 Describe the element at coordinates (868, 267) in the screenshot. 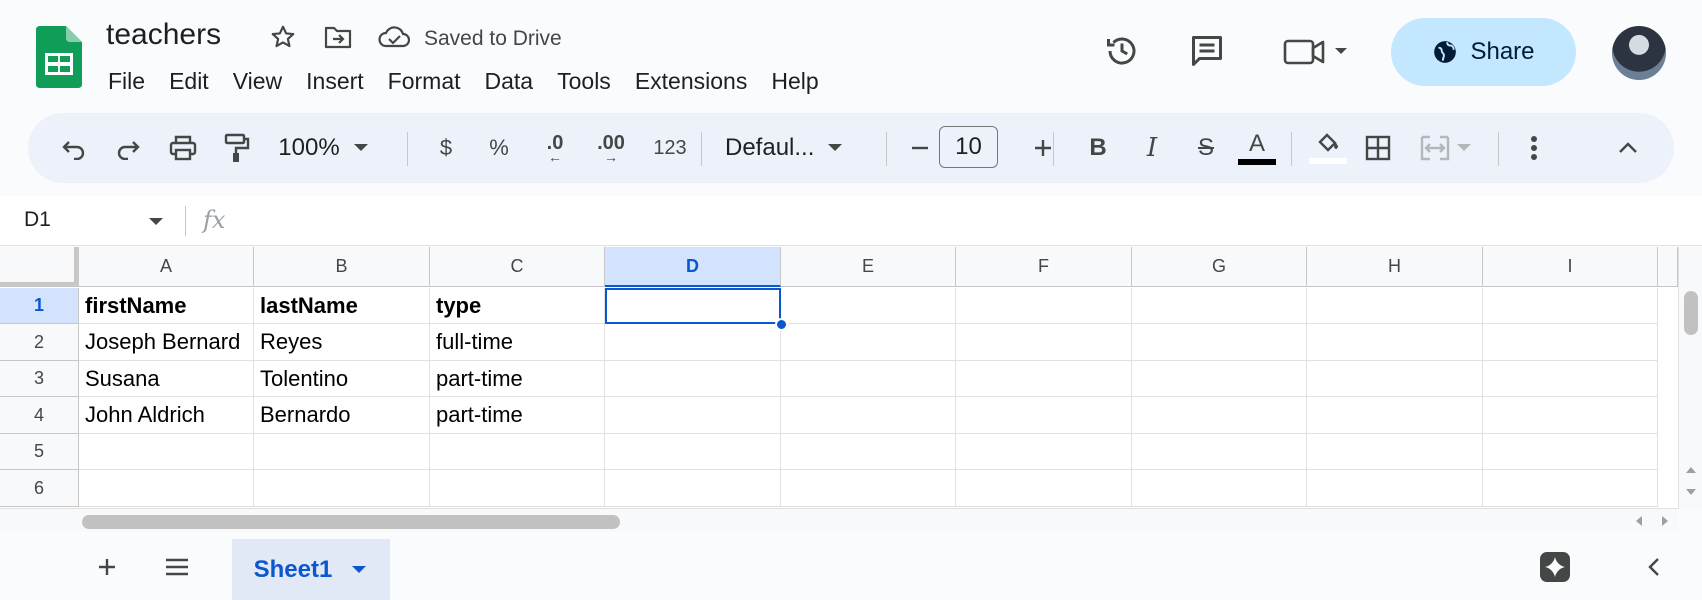

I see `column-header-e: E` at that location.